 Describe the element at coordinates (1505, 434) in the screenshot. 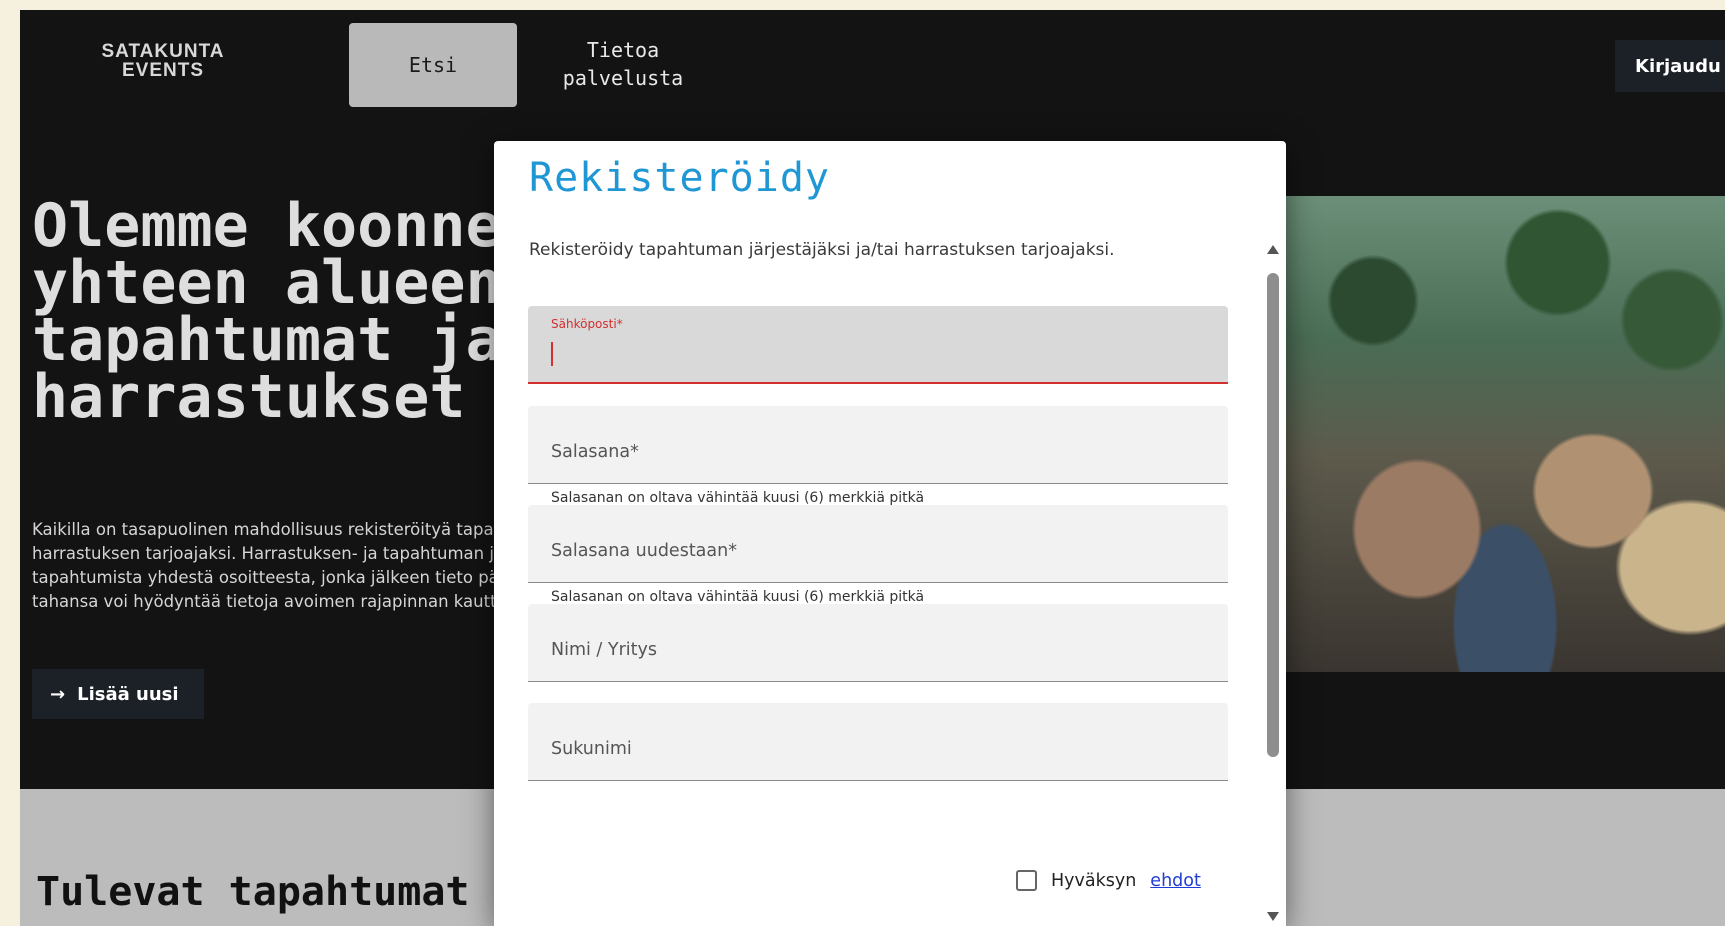

I see `festival-crowd-image` at that location.